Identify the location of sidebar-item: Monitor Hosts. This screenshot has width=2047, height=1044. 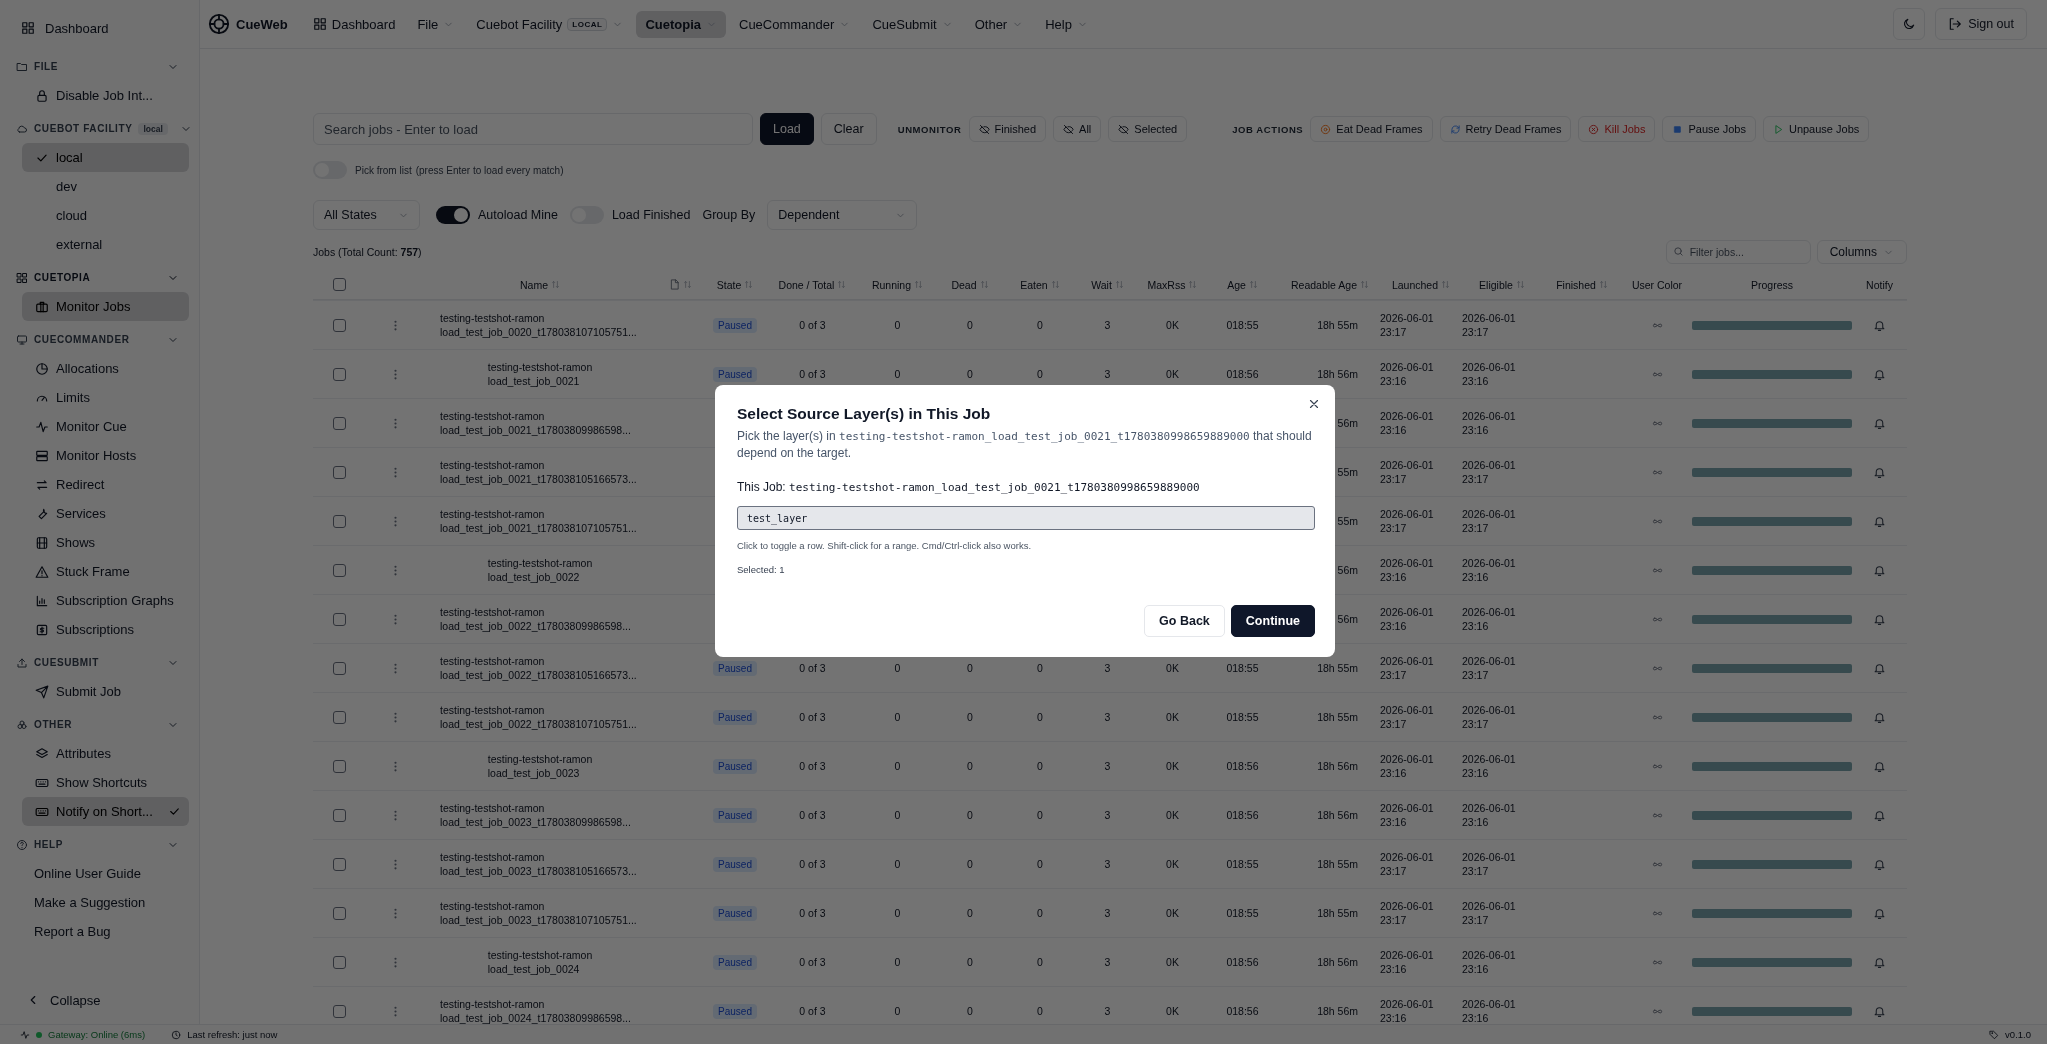
(105, 455).